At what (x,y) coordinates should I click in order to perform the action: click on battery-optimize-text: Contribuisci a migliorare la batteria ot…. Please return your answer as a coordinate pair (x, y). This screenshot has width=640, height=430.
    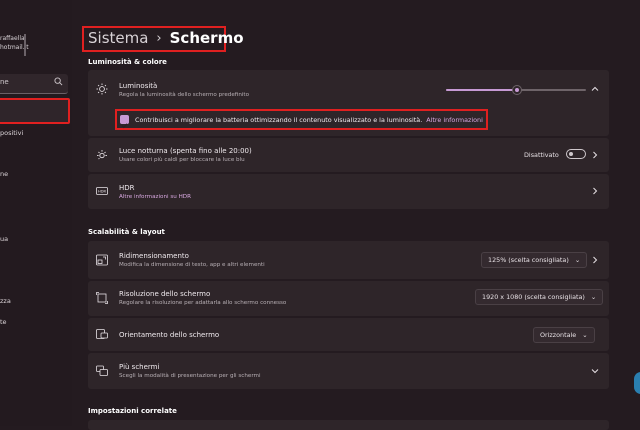
    Looking at the image, I should click on (279, 120).